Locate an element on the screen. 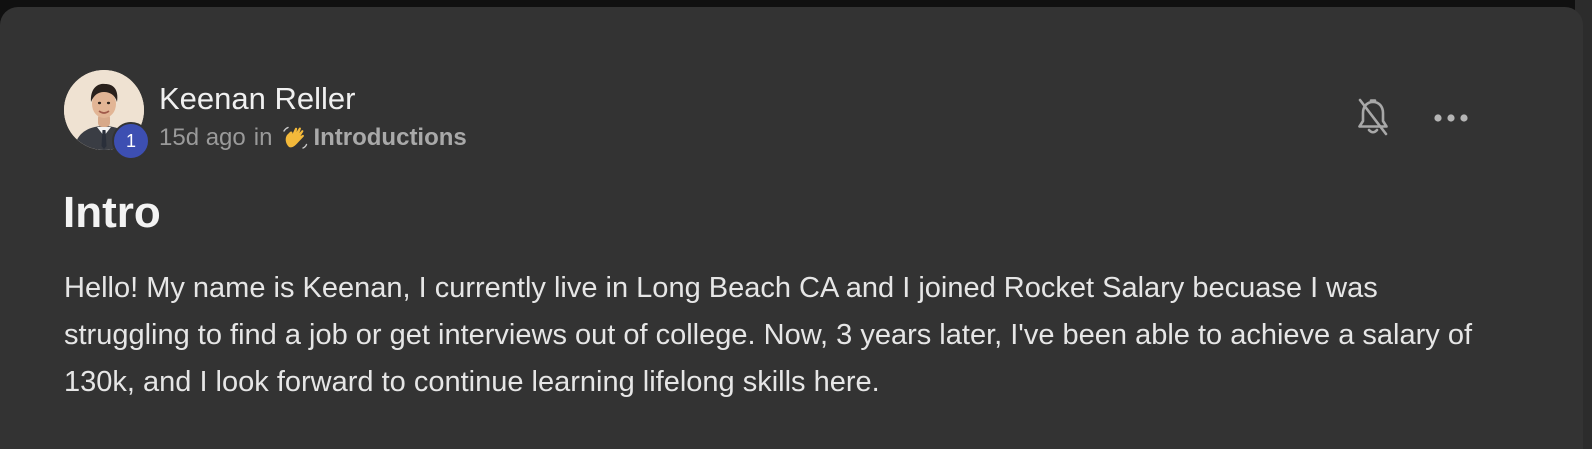 Image resolution: width=1592 pixels, height=449 pixels. level-badge: 1 is located at coordinates (131, 141).